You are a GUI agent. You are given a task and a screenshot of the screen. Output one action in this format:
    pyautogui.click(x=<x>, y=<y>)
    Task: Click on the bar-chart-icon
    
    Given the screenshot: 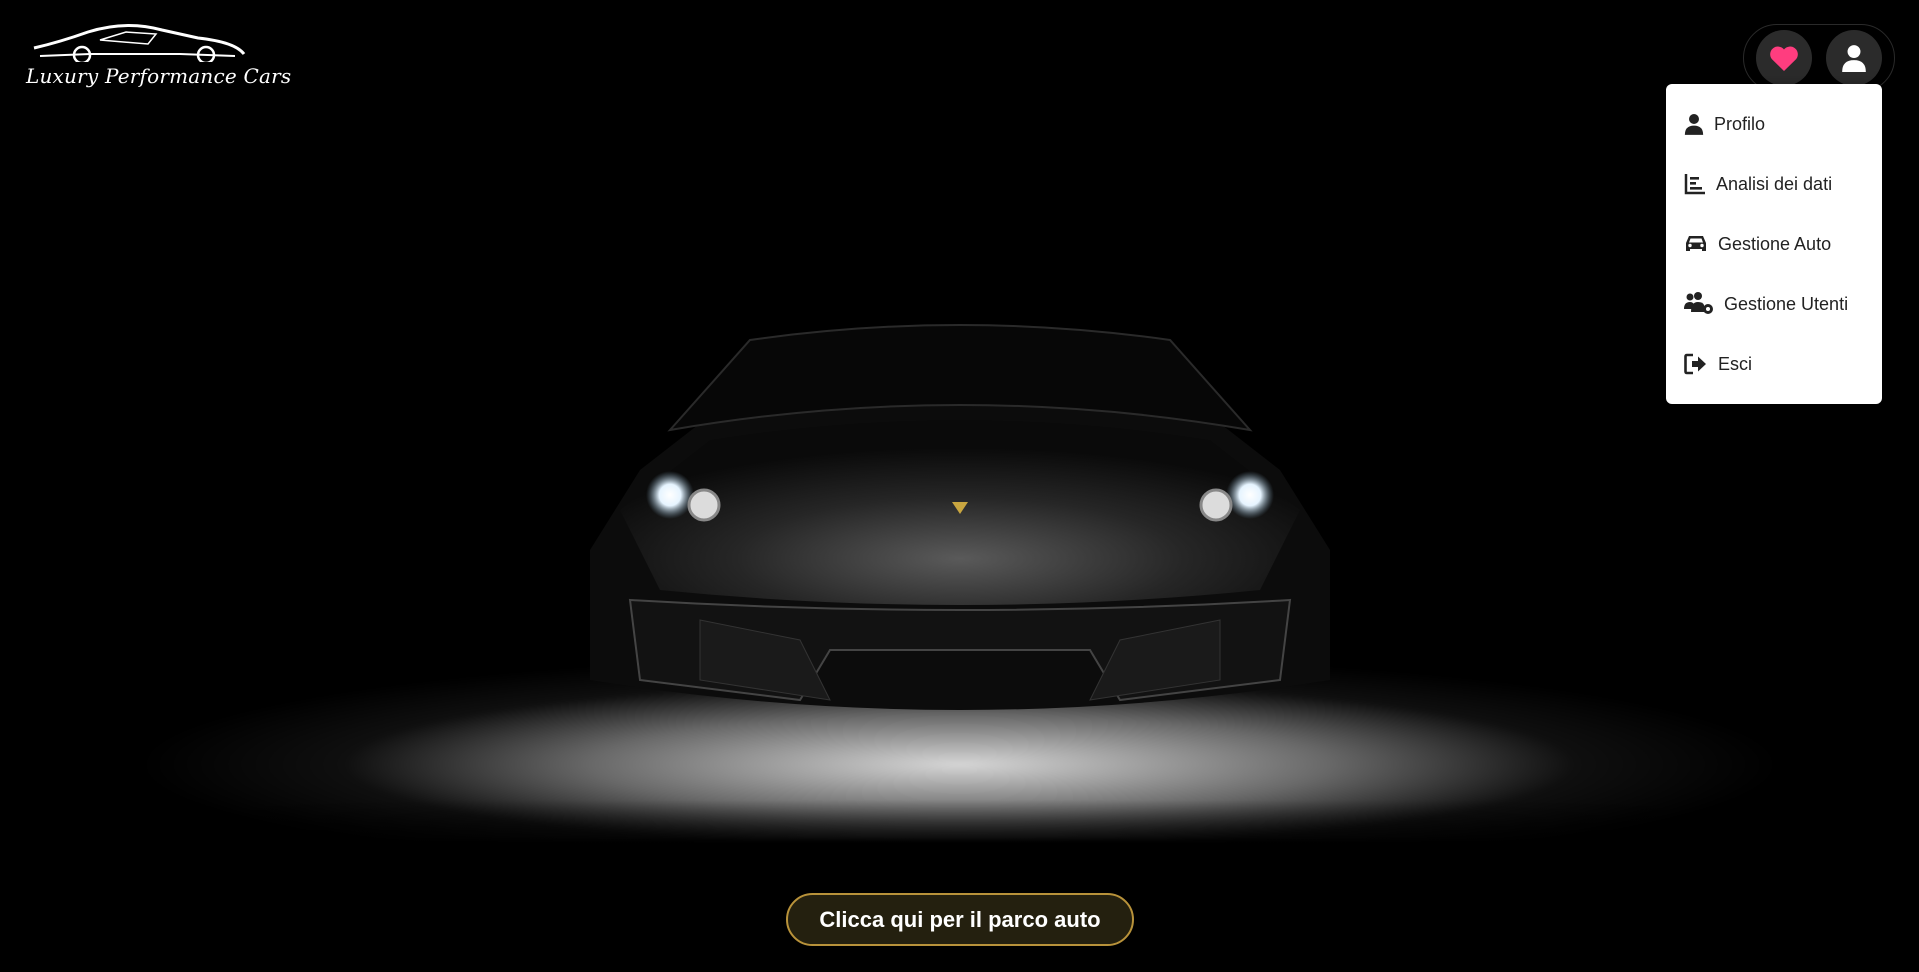 What is the action you would take?
    pyautogui.click(x=1694, y=184)
    